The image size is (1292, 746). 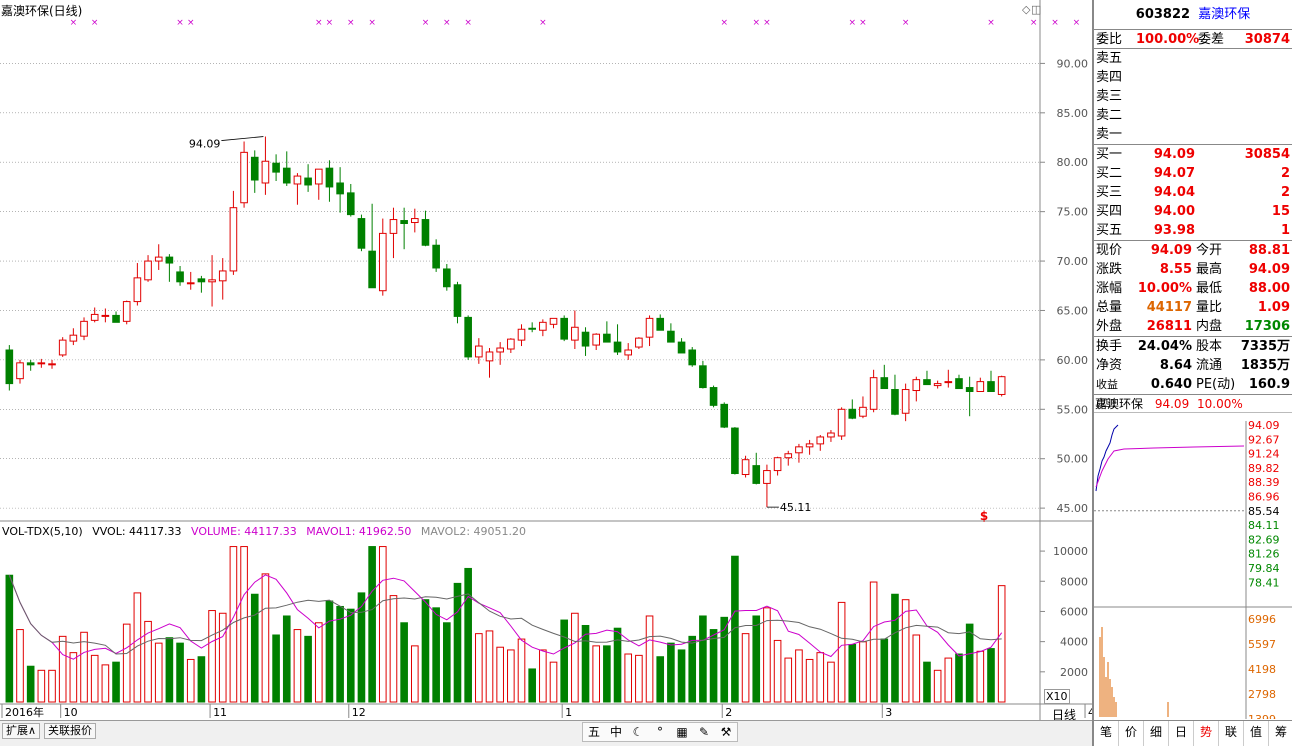 I want to click on mini-avg-line, so click(x=1170, y=466).